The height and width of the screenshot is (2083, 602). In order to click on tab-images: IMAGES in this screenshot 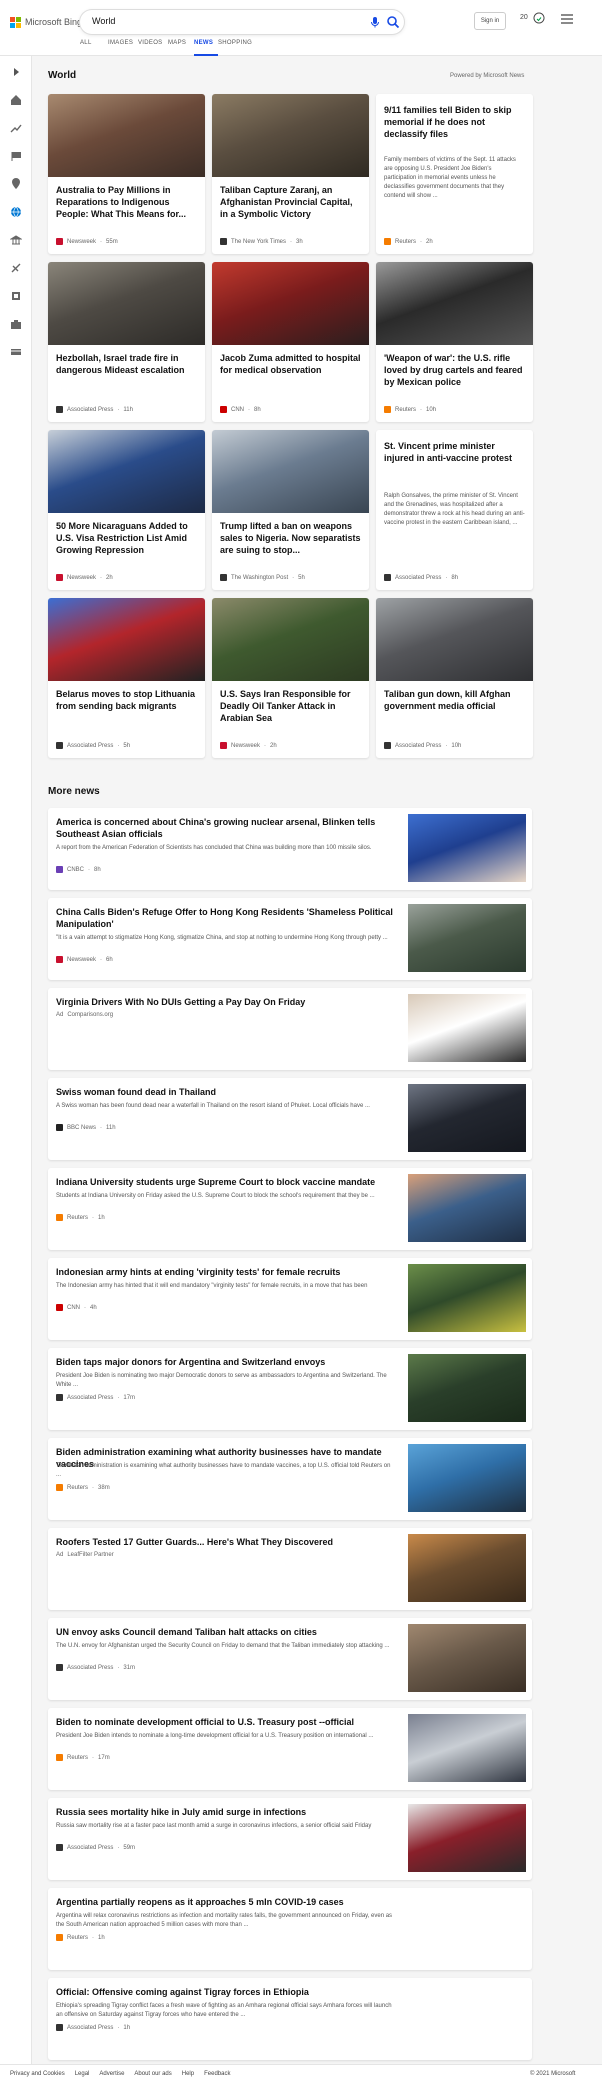, I will do `click(123, 48)`.